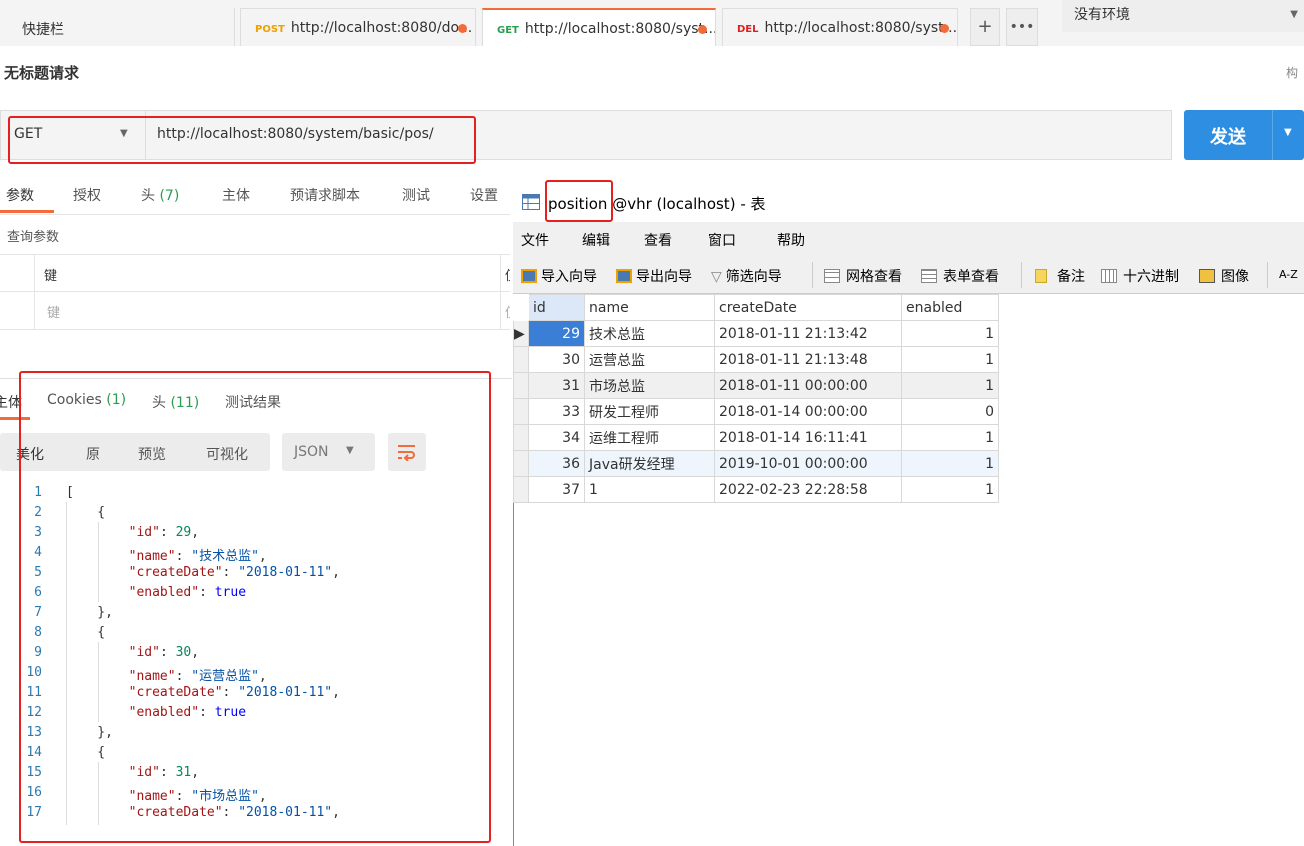 Image resolution: width=1304 pixels, height=846 pixels. Describe the element at coordinates (908, 239) in the screenshot. I see `navicat-menu-bar: 文件 编辑 查看 窗口 帮助` at that location.